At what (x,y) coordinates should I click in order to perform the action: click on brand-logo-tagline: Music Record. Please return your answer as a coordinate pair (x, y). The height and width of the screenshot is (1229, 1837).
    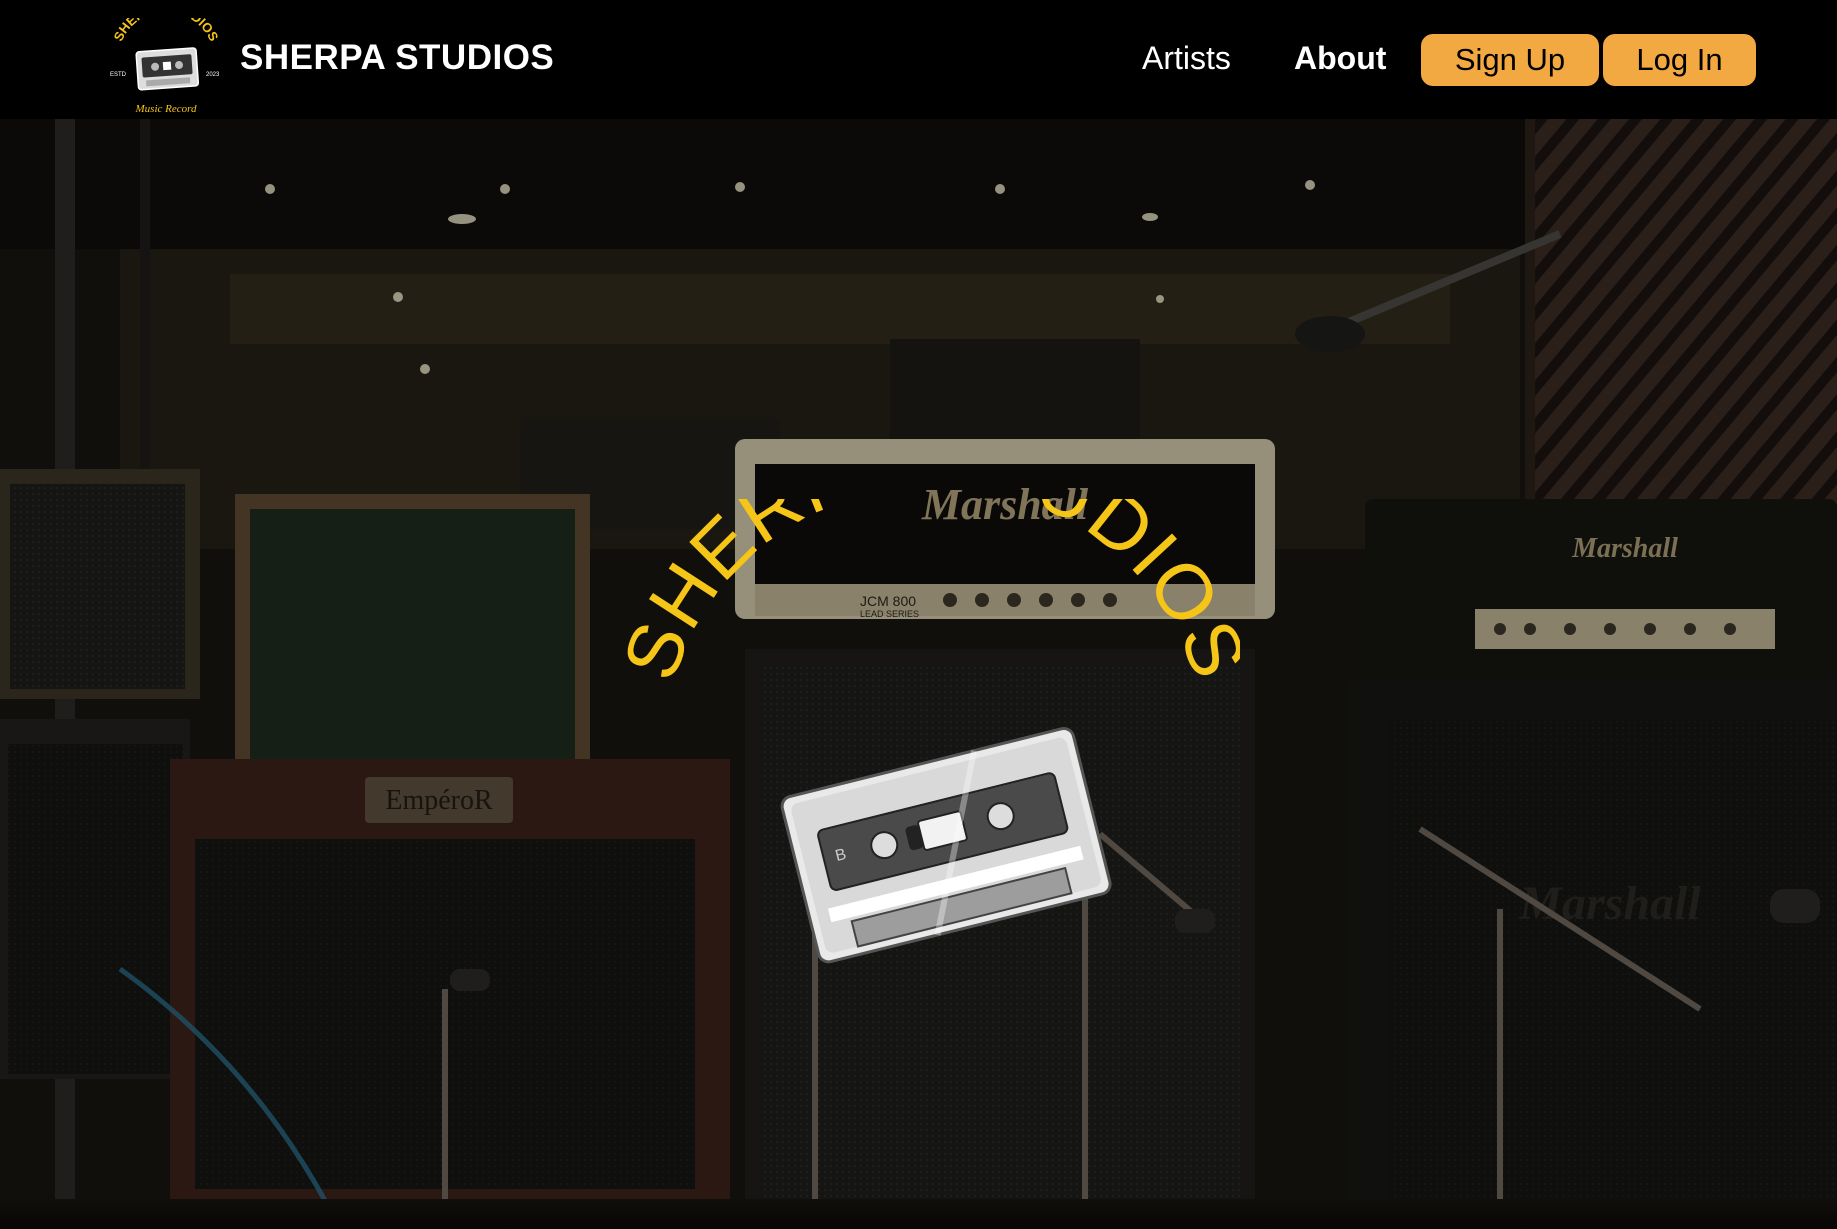
    Looking at the image, I should click on (166, 109).